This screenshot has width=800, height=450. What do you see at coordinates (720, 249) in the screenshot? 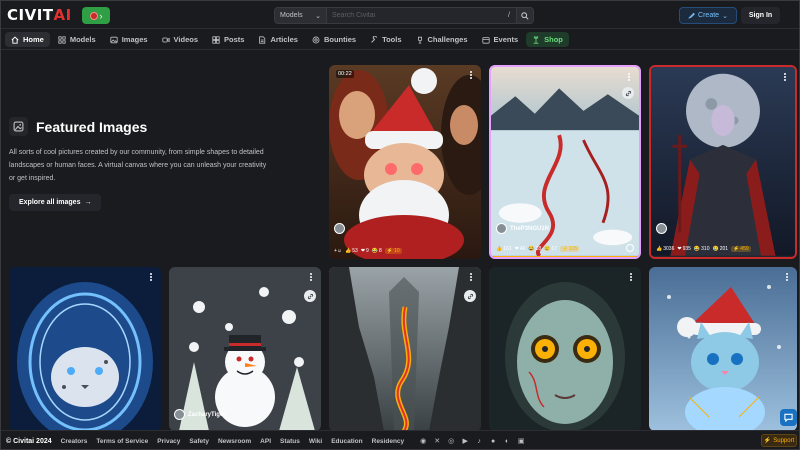
I see `cry-count: 😢 201` at bounding box center [720, 249].